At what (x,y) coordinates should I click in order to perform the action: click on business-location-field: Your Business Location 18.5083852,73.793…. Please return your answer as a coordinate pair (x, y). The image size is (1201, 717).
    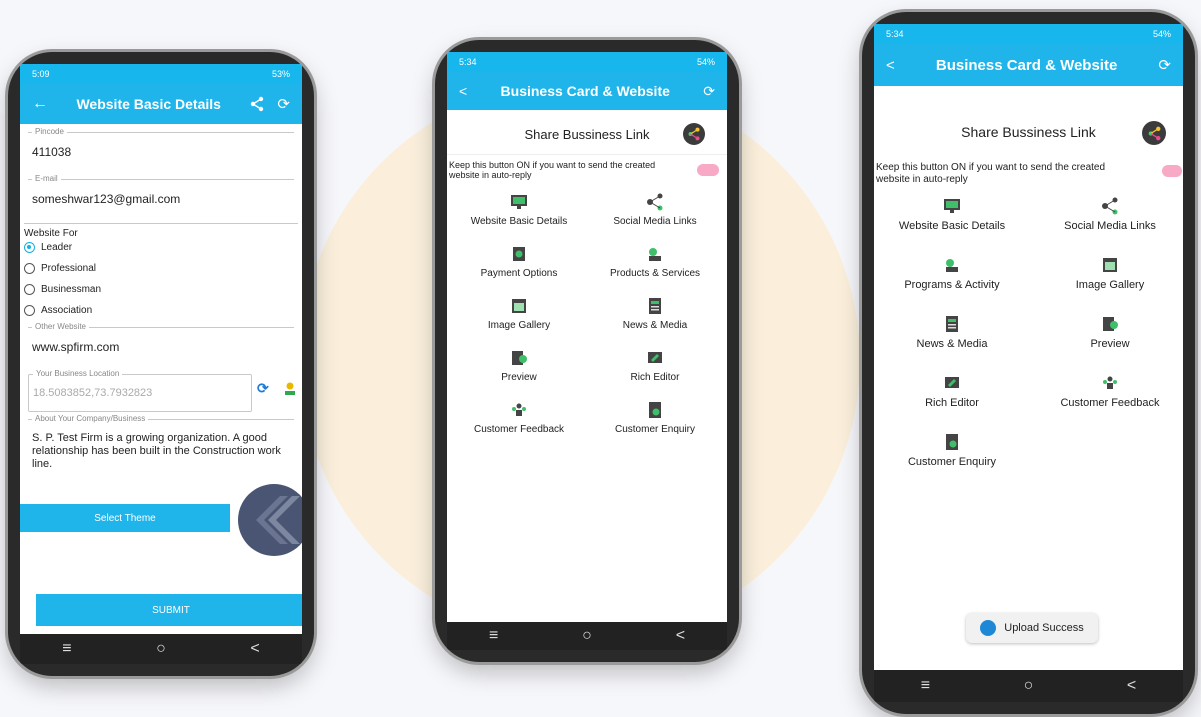
    Looking at the image, I should click on (140, 390).